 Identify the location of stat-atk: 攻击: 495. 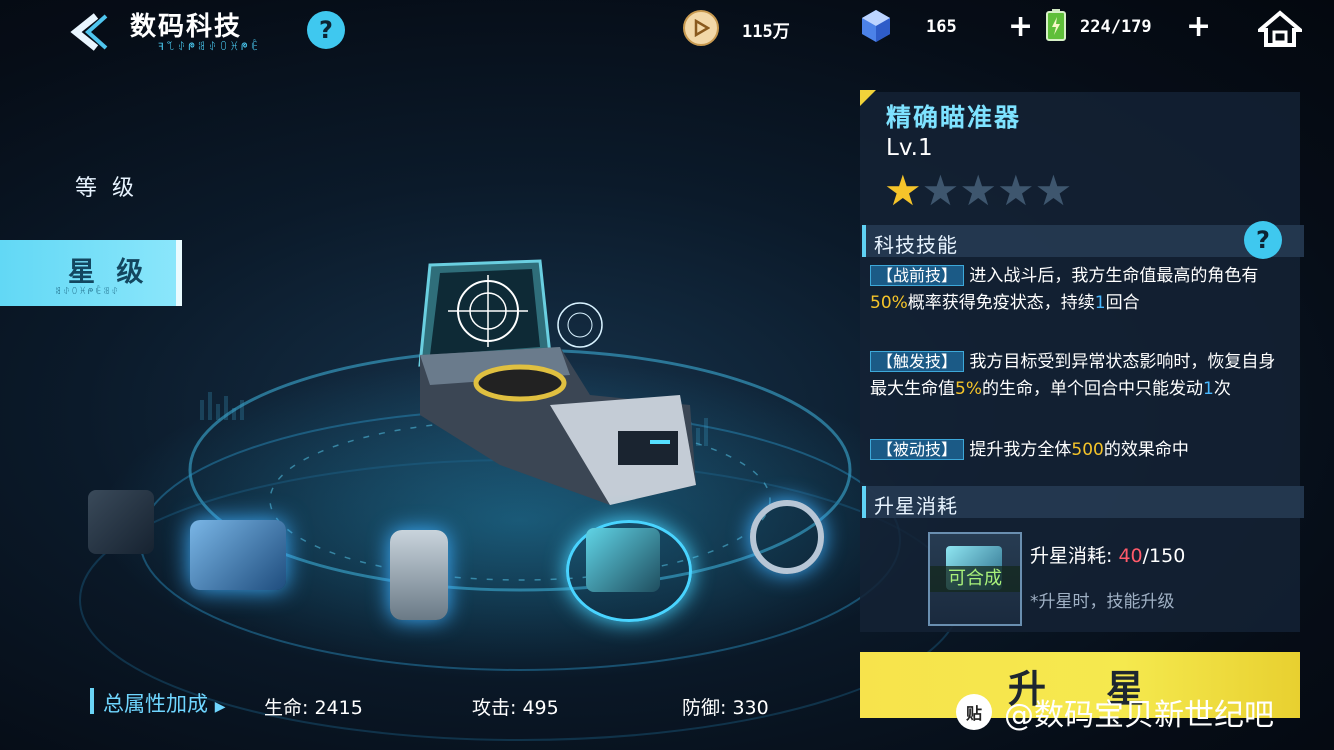
(515, 708).